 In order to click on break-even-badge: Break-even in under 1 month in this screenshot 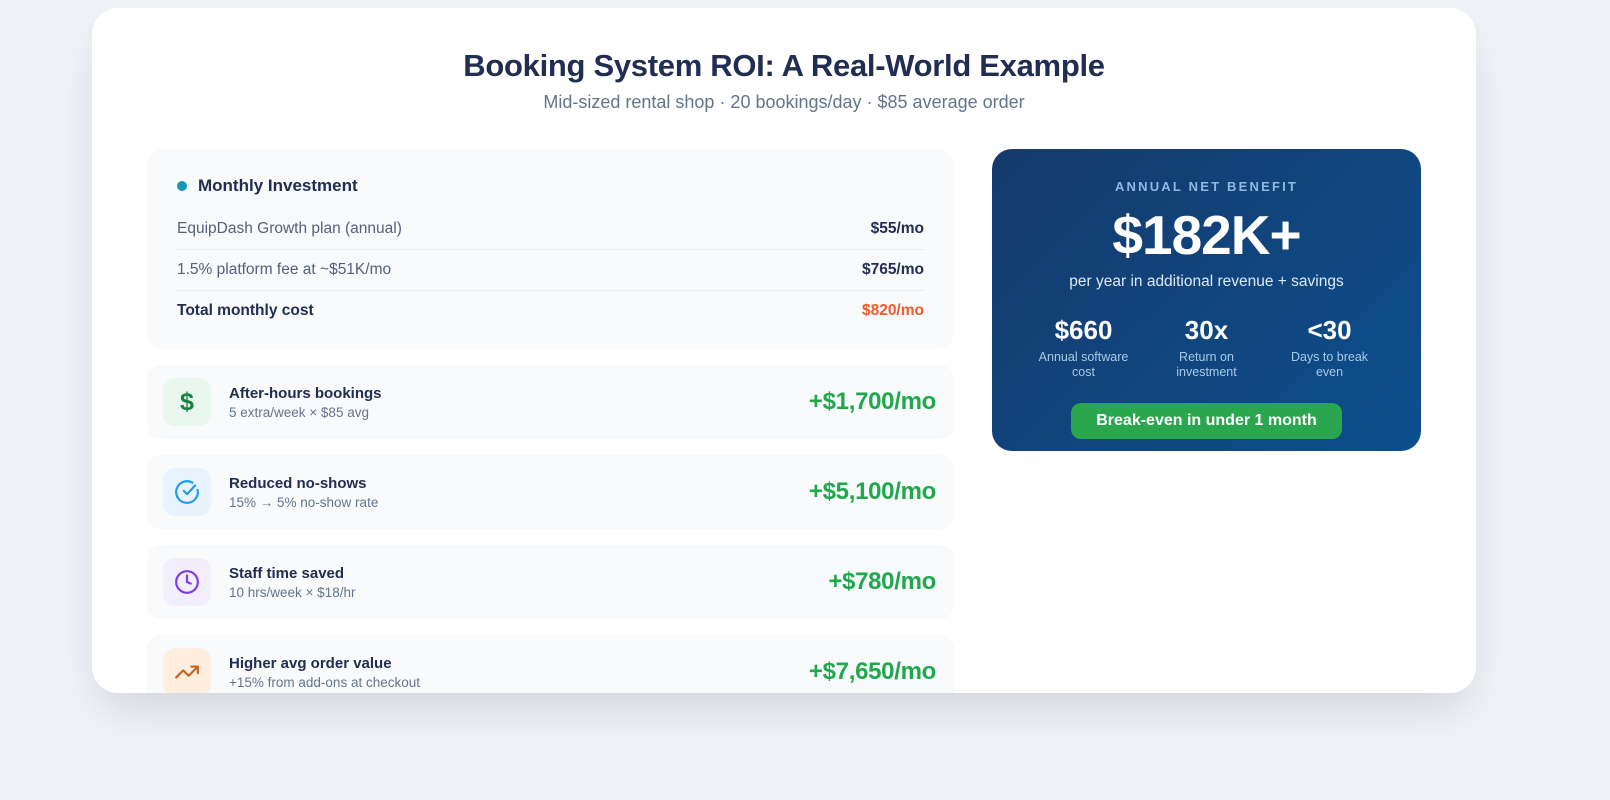, I will do `click(1206, 420)`.